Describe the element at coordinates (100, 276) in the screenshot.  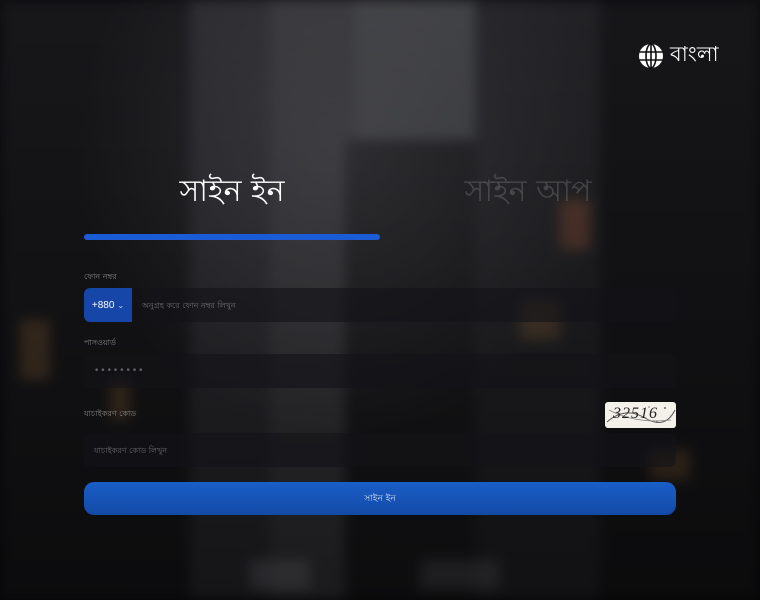
I see `phone-label: ফোন নম্বর` at that location.